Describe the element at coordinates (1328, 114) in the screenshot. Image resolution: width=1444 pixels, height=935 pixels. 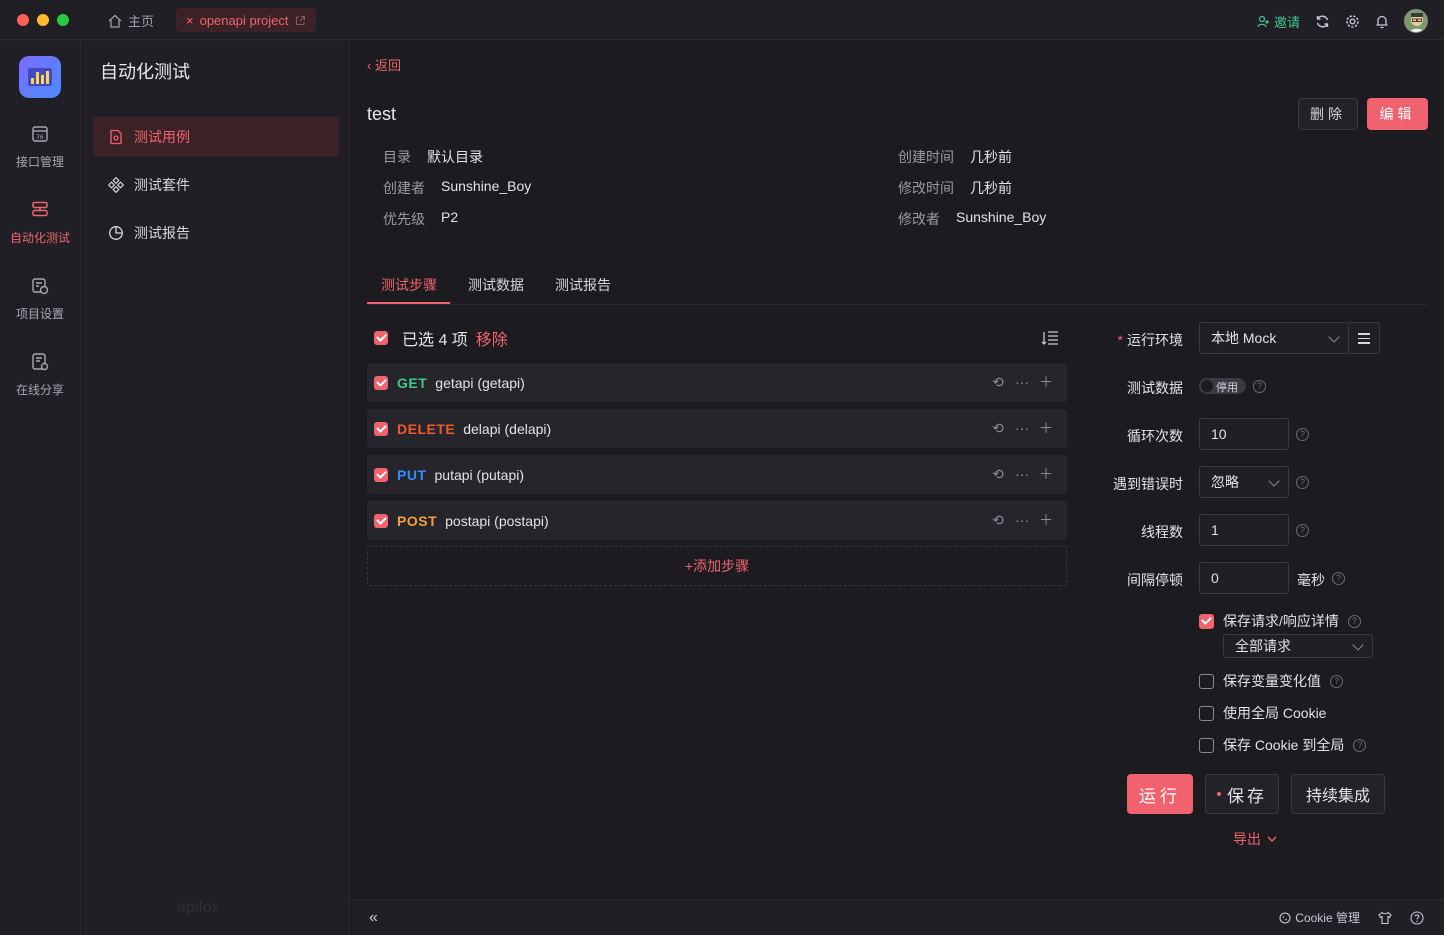
I see `delete-button: 删除` at that location.